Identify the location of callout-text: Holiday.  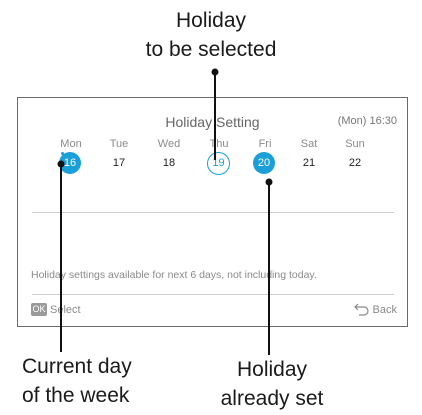
(272, 369).